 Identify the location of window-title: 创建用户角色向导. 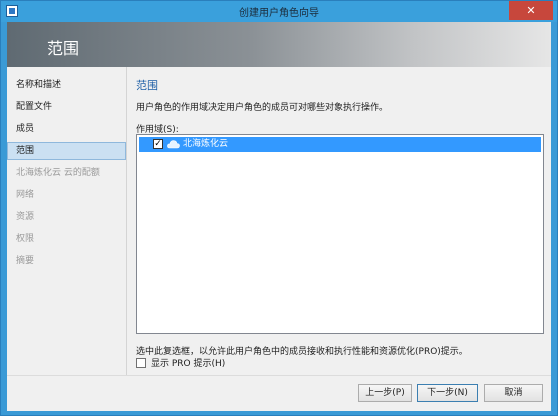
(279, 13).